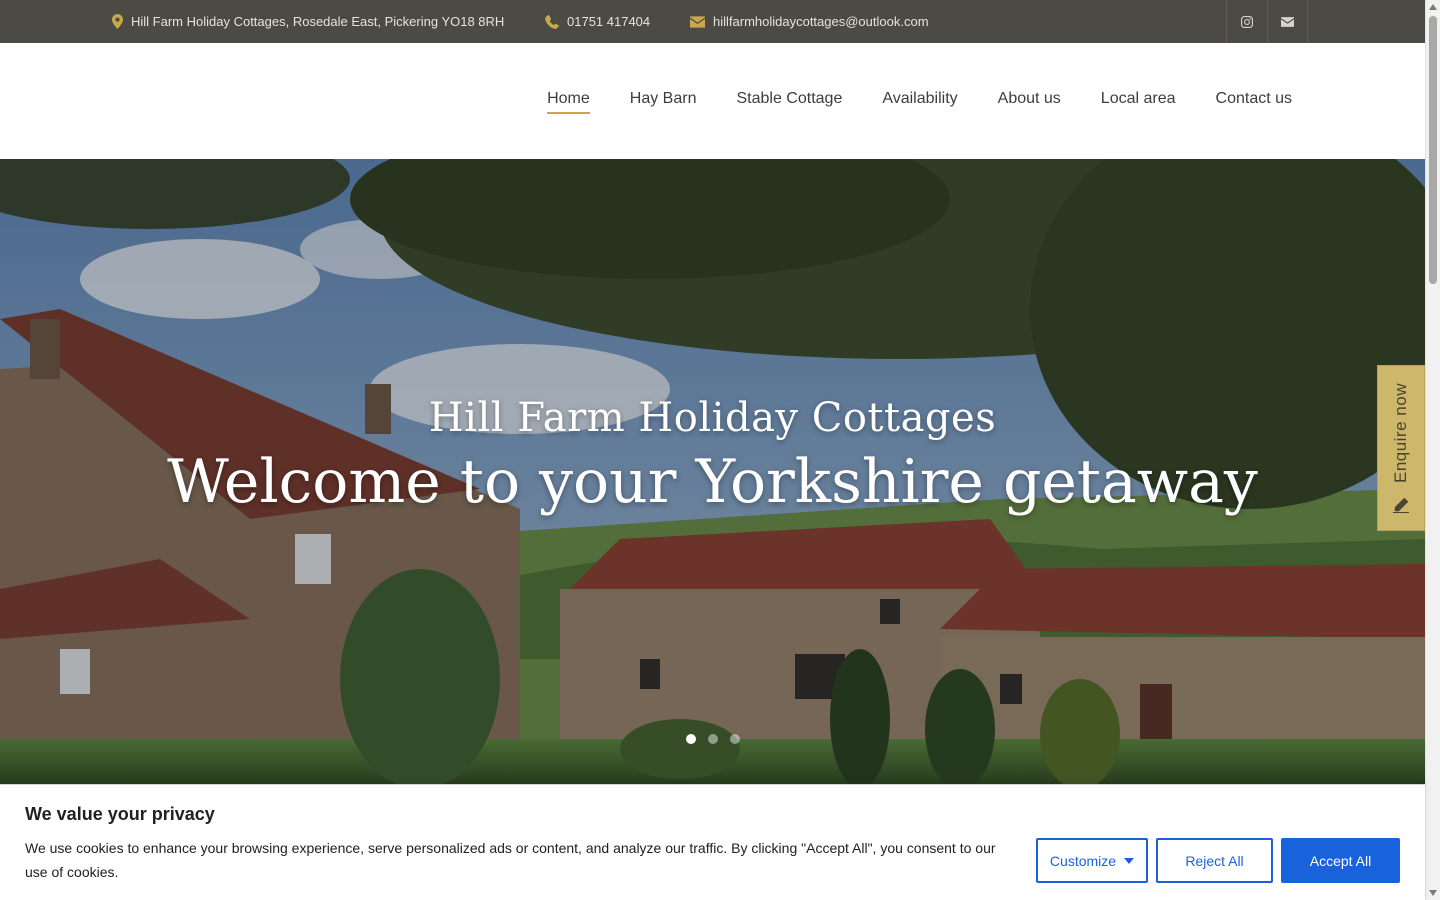 This screenshot has height=900, width=1440. What do you see at coordinates (1340, 860) in the screenshot?
I see `accept-all-button: Accept All` at bounding box center [1340, 860].